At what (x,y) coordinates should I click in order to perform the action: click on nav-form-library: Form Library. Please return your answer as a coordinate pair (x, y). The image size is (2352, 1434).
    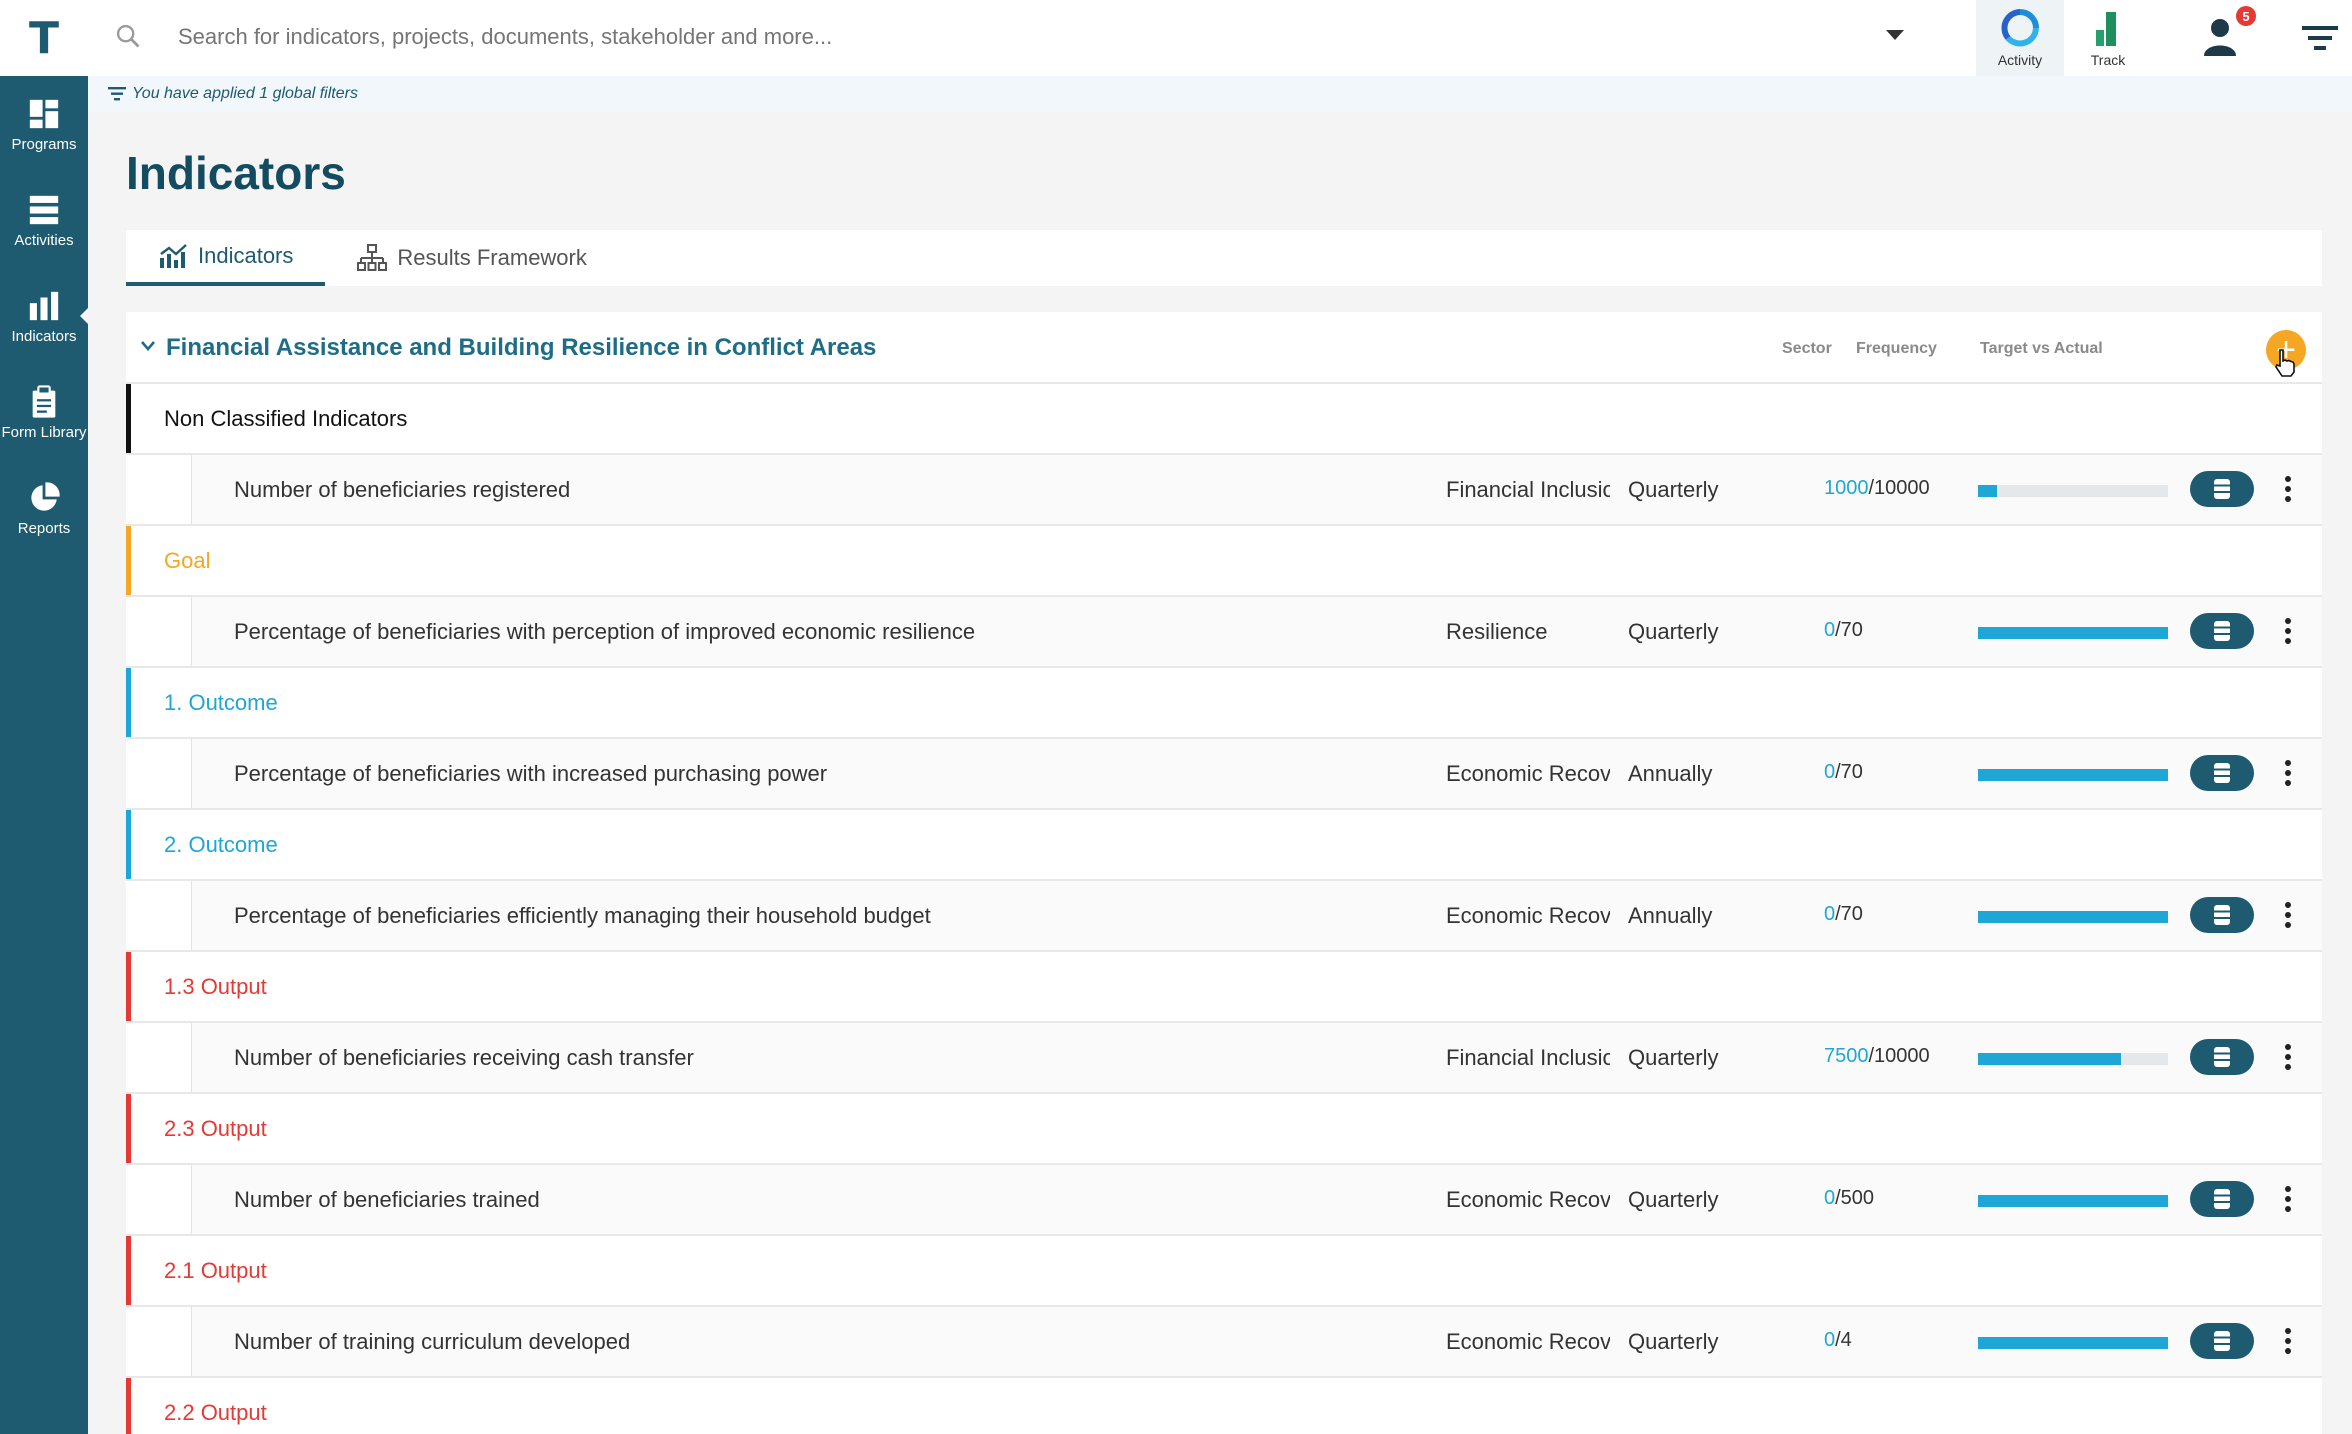
    Looking at the image, I should click on (44, 412).